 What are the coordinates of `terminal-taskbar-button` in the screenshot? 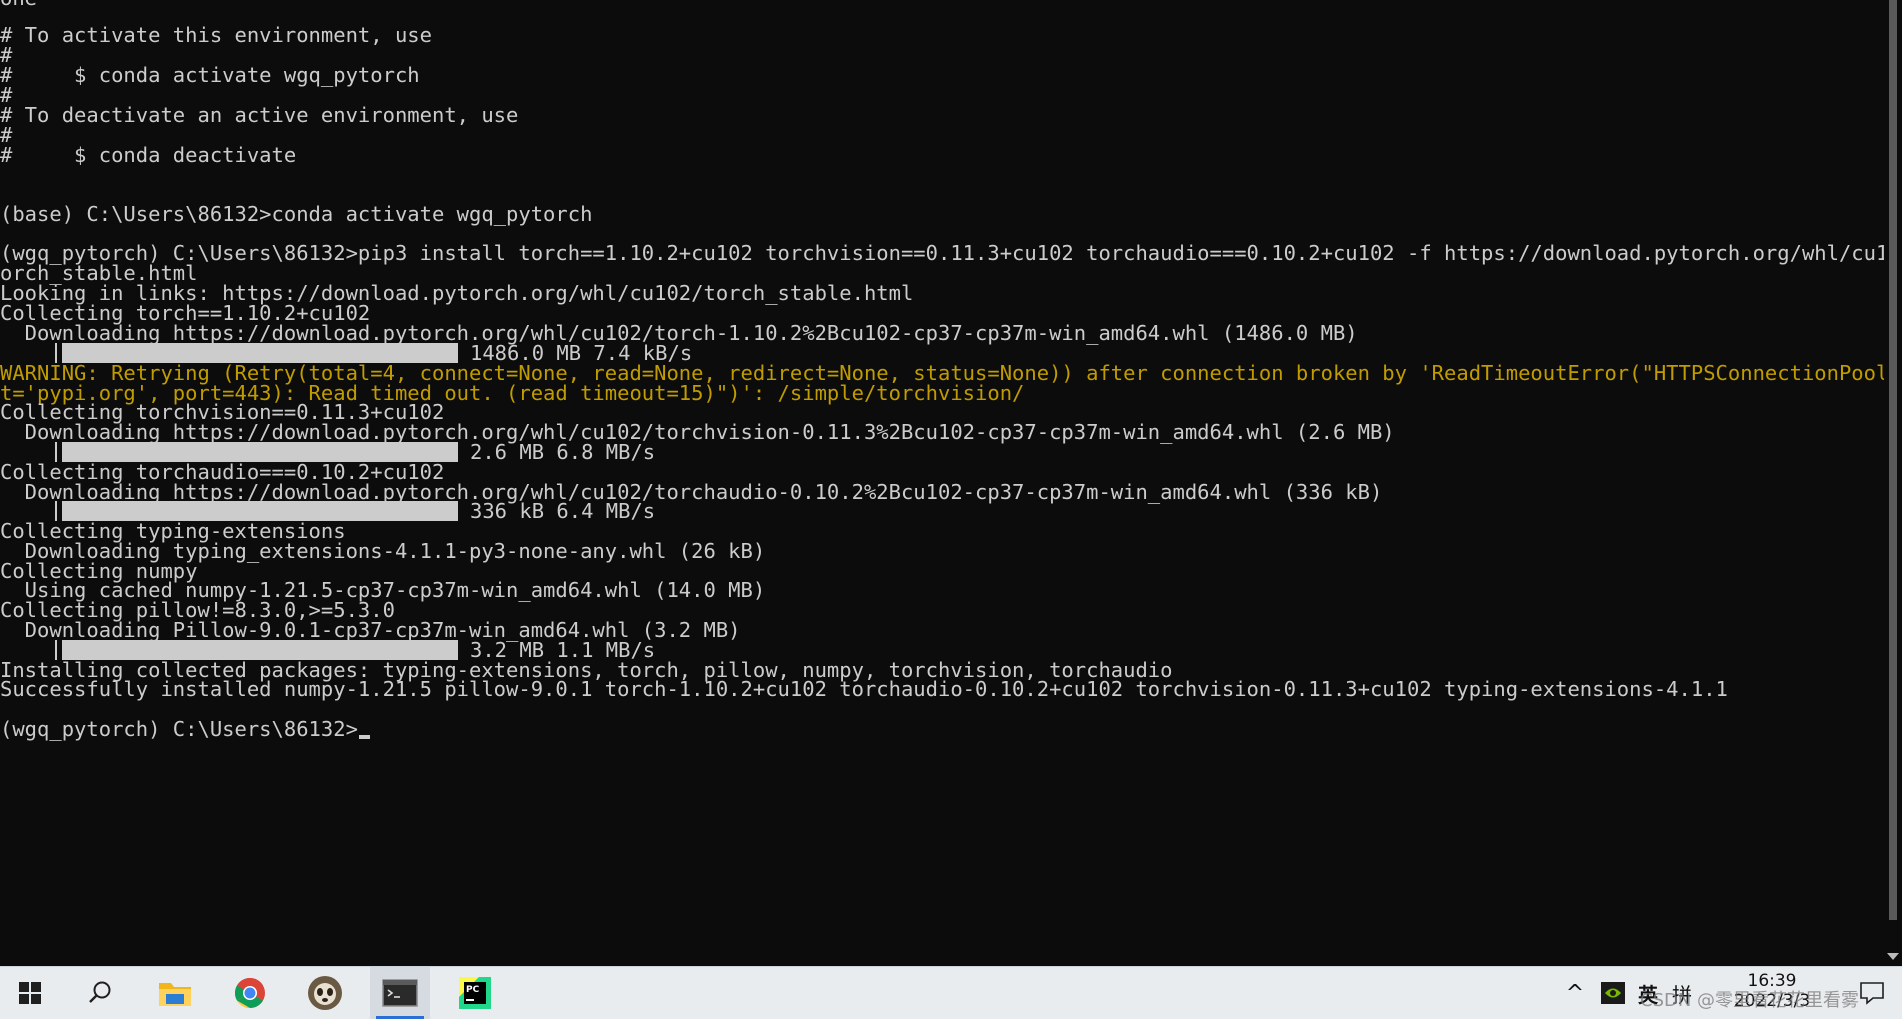 It's located at (400, 993).